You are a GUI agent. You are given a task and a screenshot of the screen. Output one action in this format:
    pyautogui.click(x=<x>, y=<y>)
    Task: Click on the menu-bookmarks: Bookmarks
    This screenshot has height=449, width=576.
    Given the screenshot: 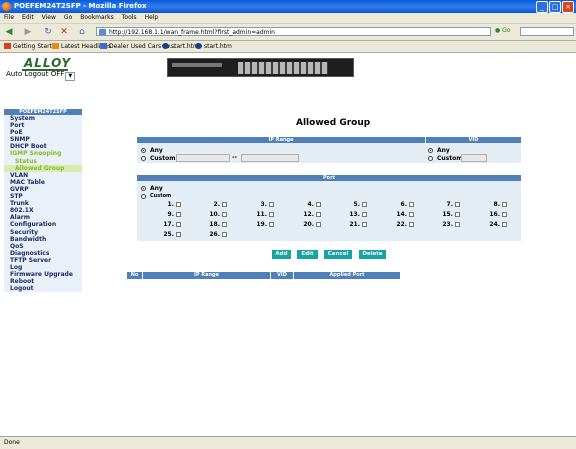 What is the action you would take?
    pyautogui.click(x=97, y=17)
    